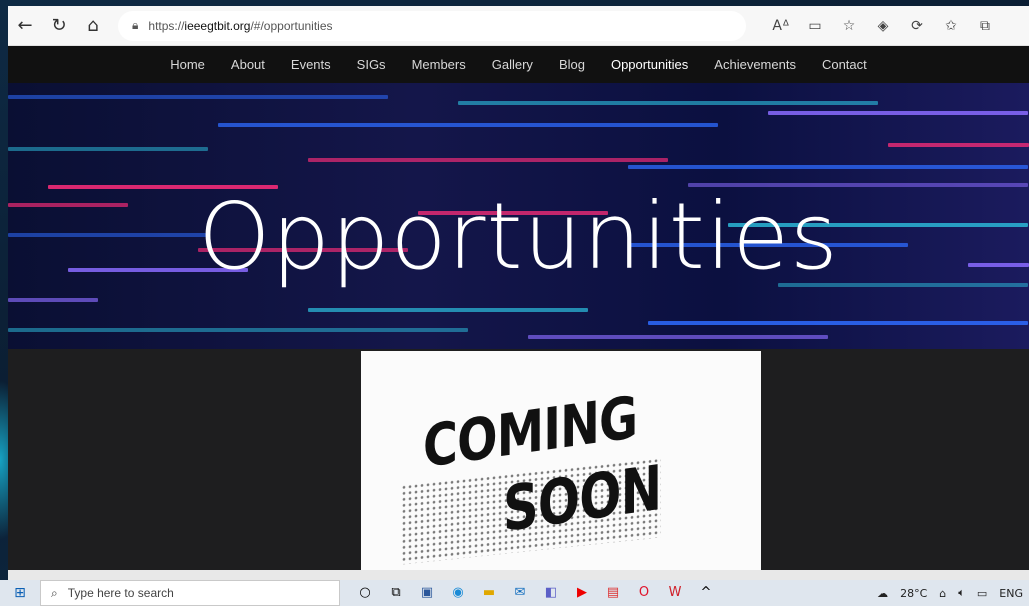 The height and width of the screenshot is (606, 1029). Describe the element at coordinates (982, 593) in the screenshot. I see `keyboard-icon: ▭` at that location.